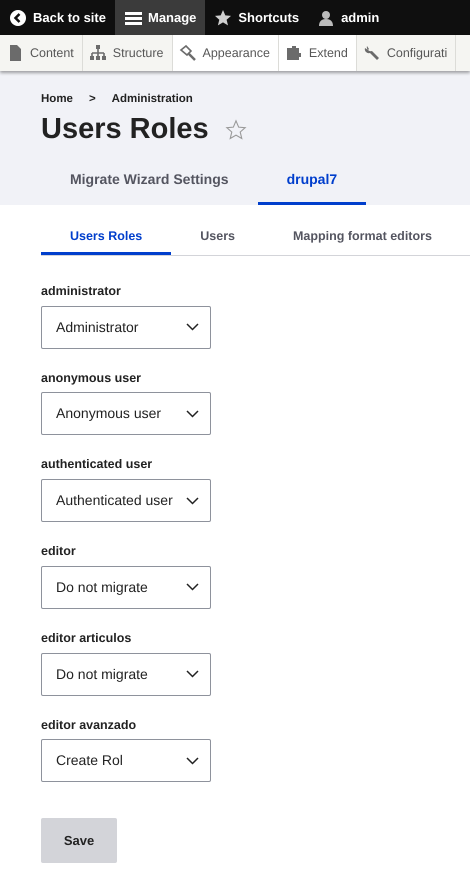 The height and width of the screenshot is (876, 470). I want to click on breadcrumb-link: Home, so click(57, 99).